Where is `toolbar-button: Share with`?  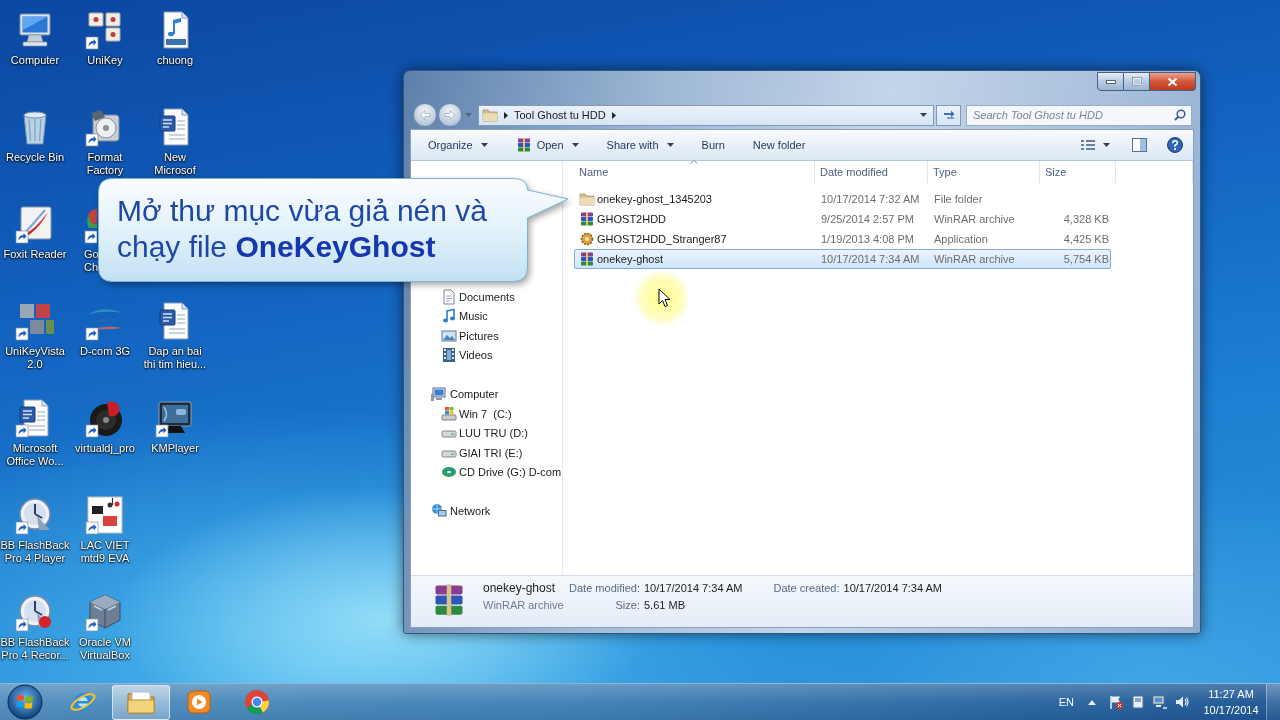 toolbar-button: Share with is located at coordinates (640, 145).